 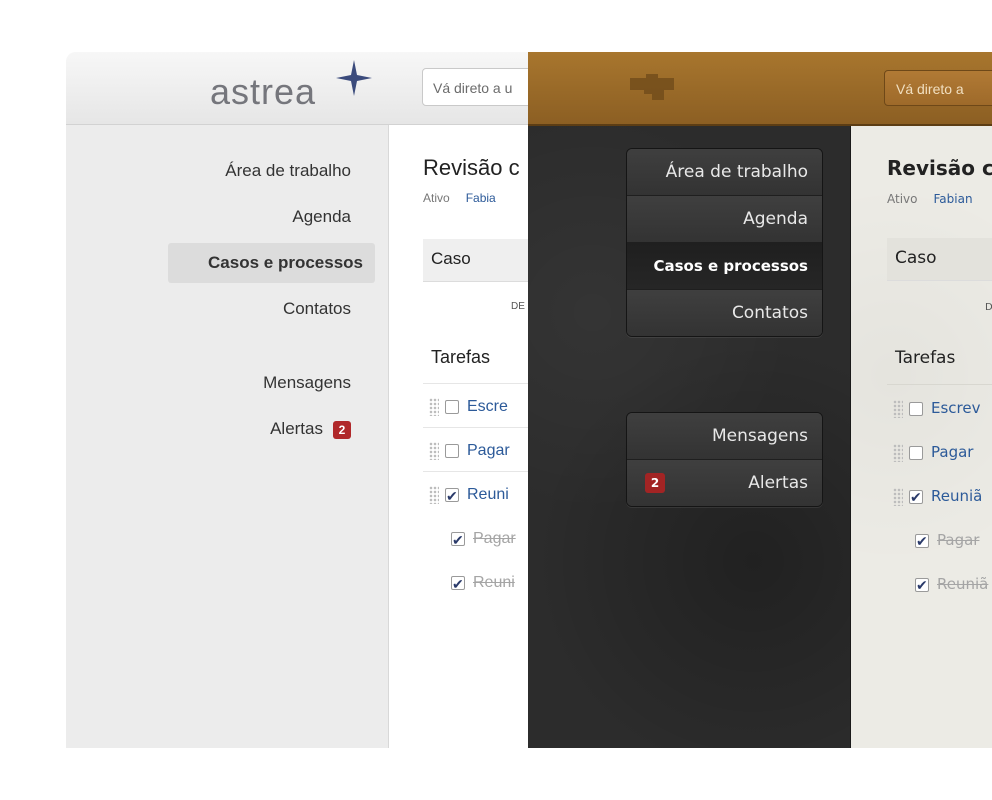 What do you see at coordinates (962, 584) in the screenshot?
I see `task-title-done: Reuniã` at bounding box center [962, 584].